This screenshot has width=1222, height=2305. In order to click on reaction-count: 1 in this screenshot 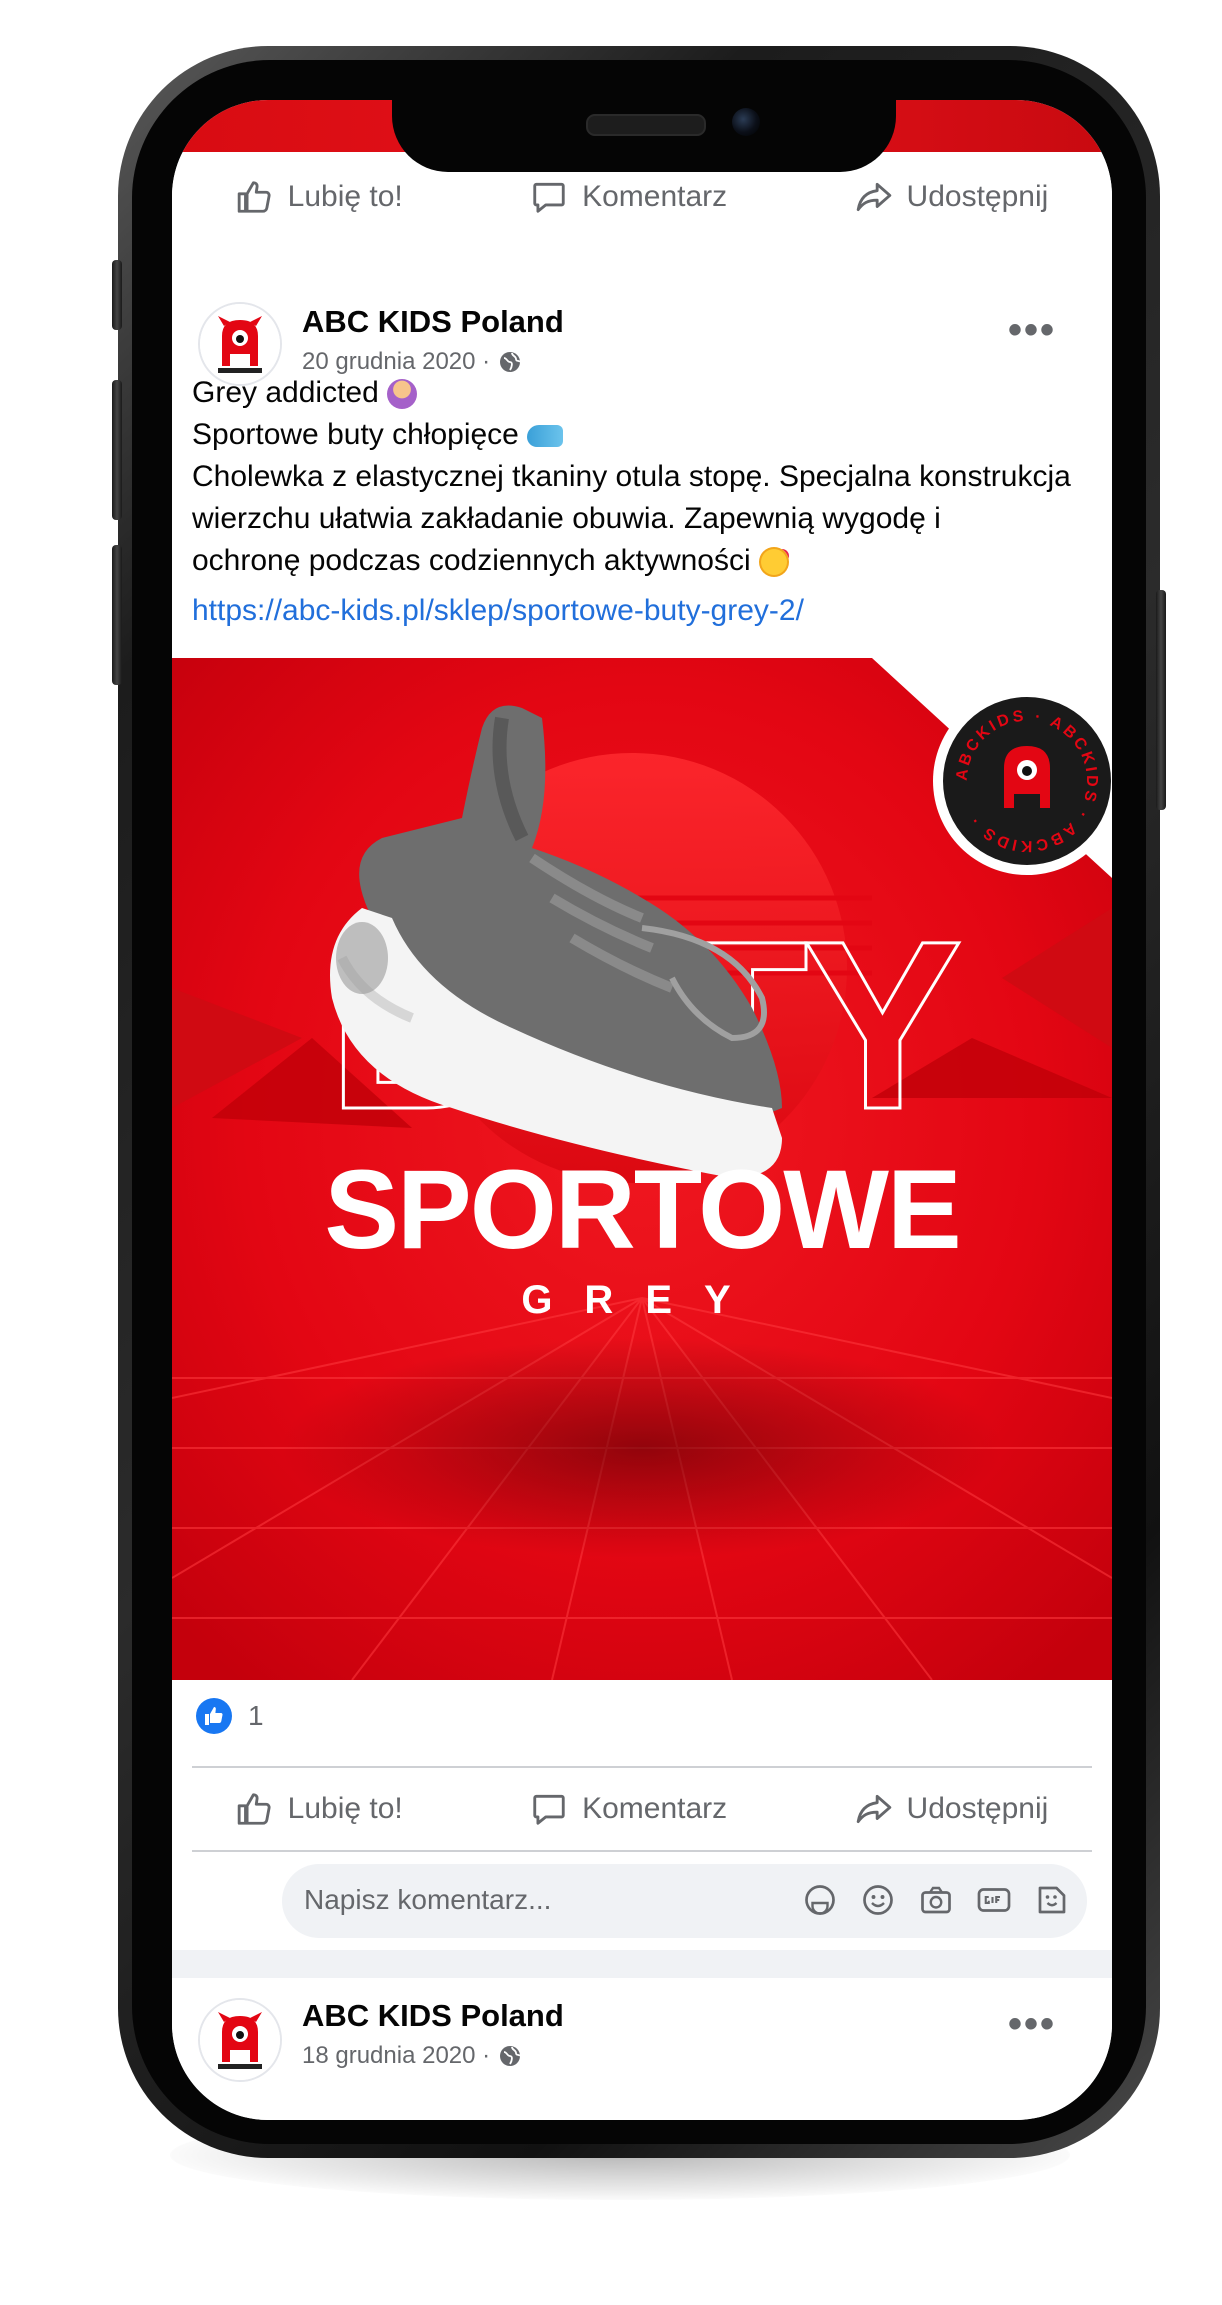, I will do `click(256, 1715)`.